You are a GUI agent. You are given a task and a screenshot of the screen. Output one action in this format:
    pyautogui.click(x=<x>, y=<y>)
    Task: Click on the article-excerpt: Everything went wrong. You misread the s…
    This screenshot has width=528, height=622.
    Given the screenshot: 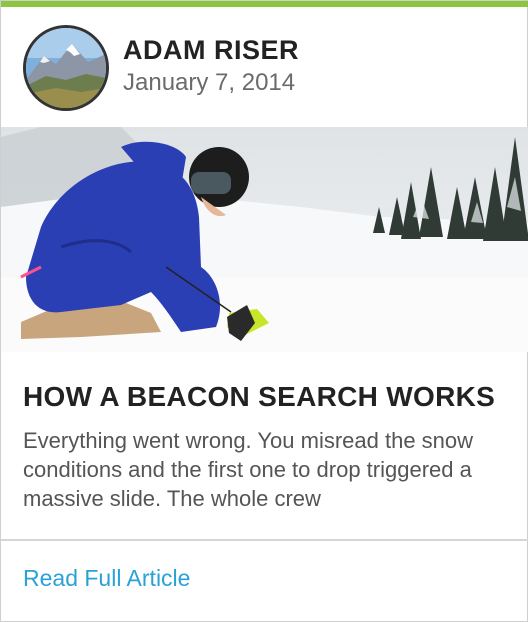 What is the action you would take?
    pyautogui.click(x=248, y=469)
    